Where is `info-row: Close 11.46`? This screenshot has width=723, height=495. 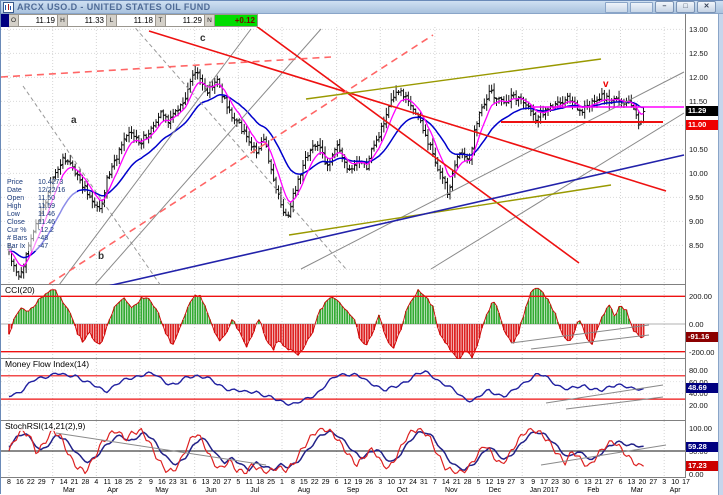 info-row: Close 11.46 is located at coordinates (42, 223).